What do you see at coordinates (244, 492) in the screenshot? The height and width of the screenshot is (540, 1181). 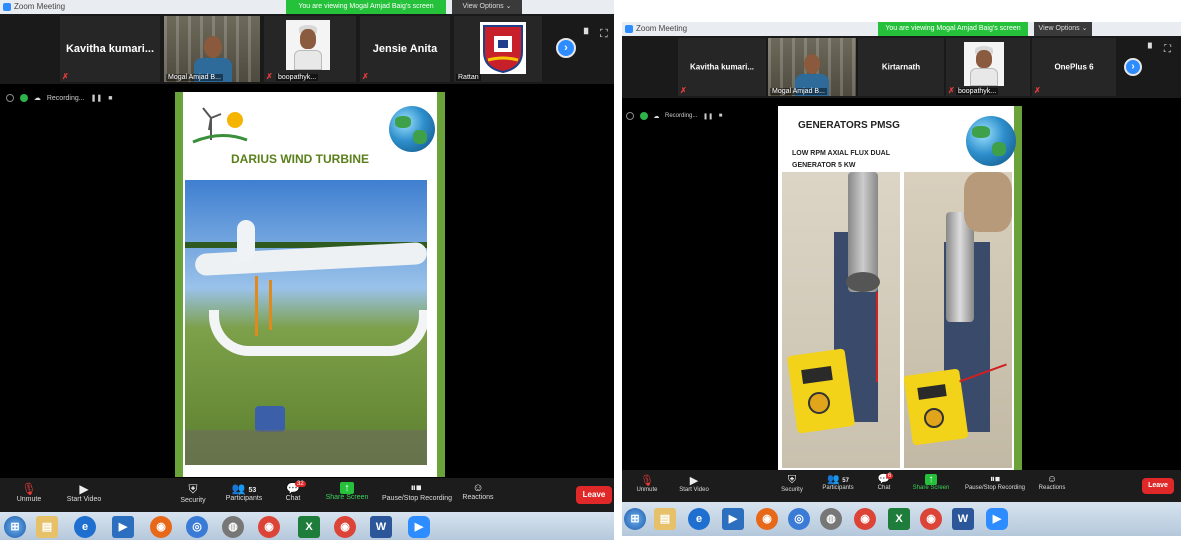 I see `participants-button: 👥 53 Participants` at bounding box center [244, 492].